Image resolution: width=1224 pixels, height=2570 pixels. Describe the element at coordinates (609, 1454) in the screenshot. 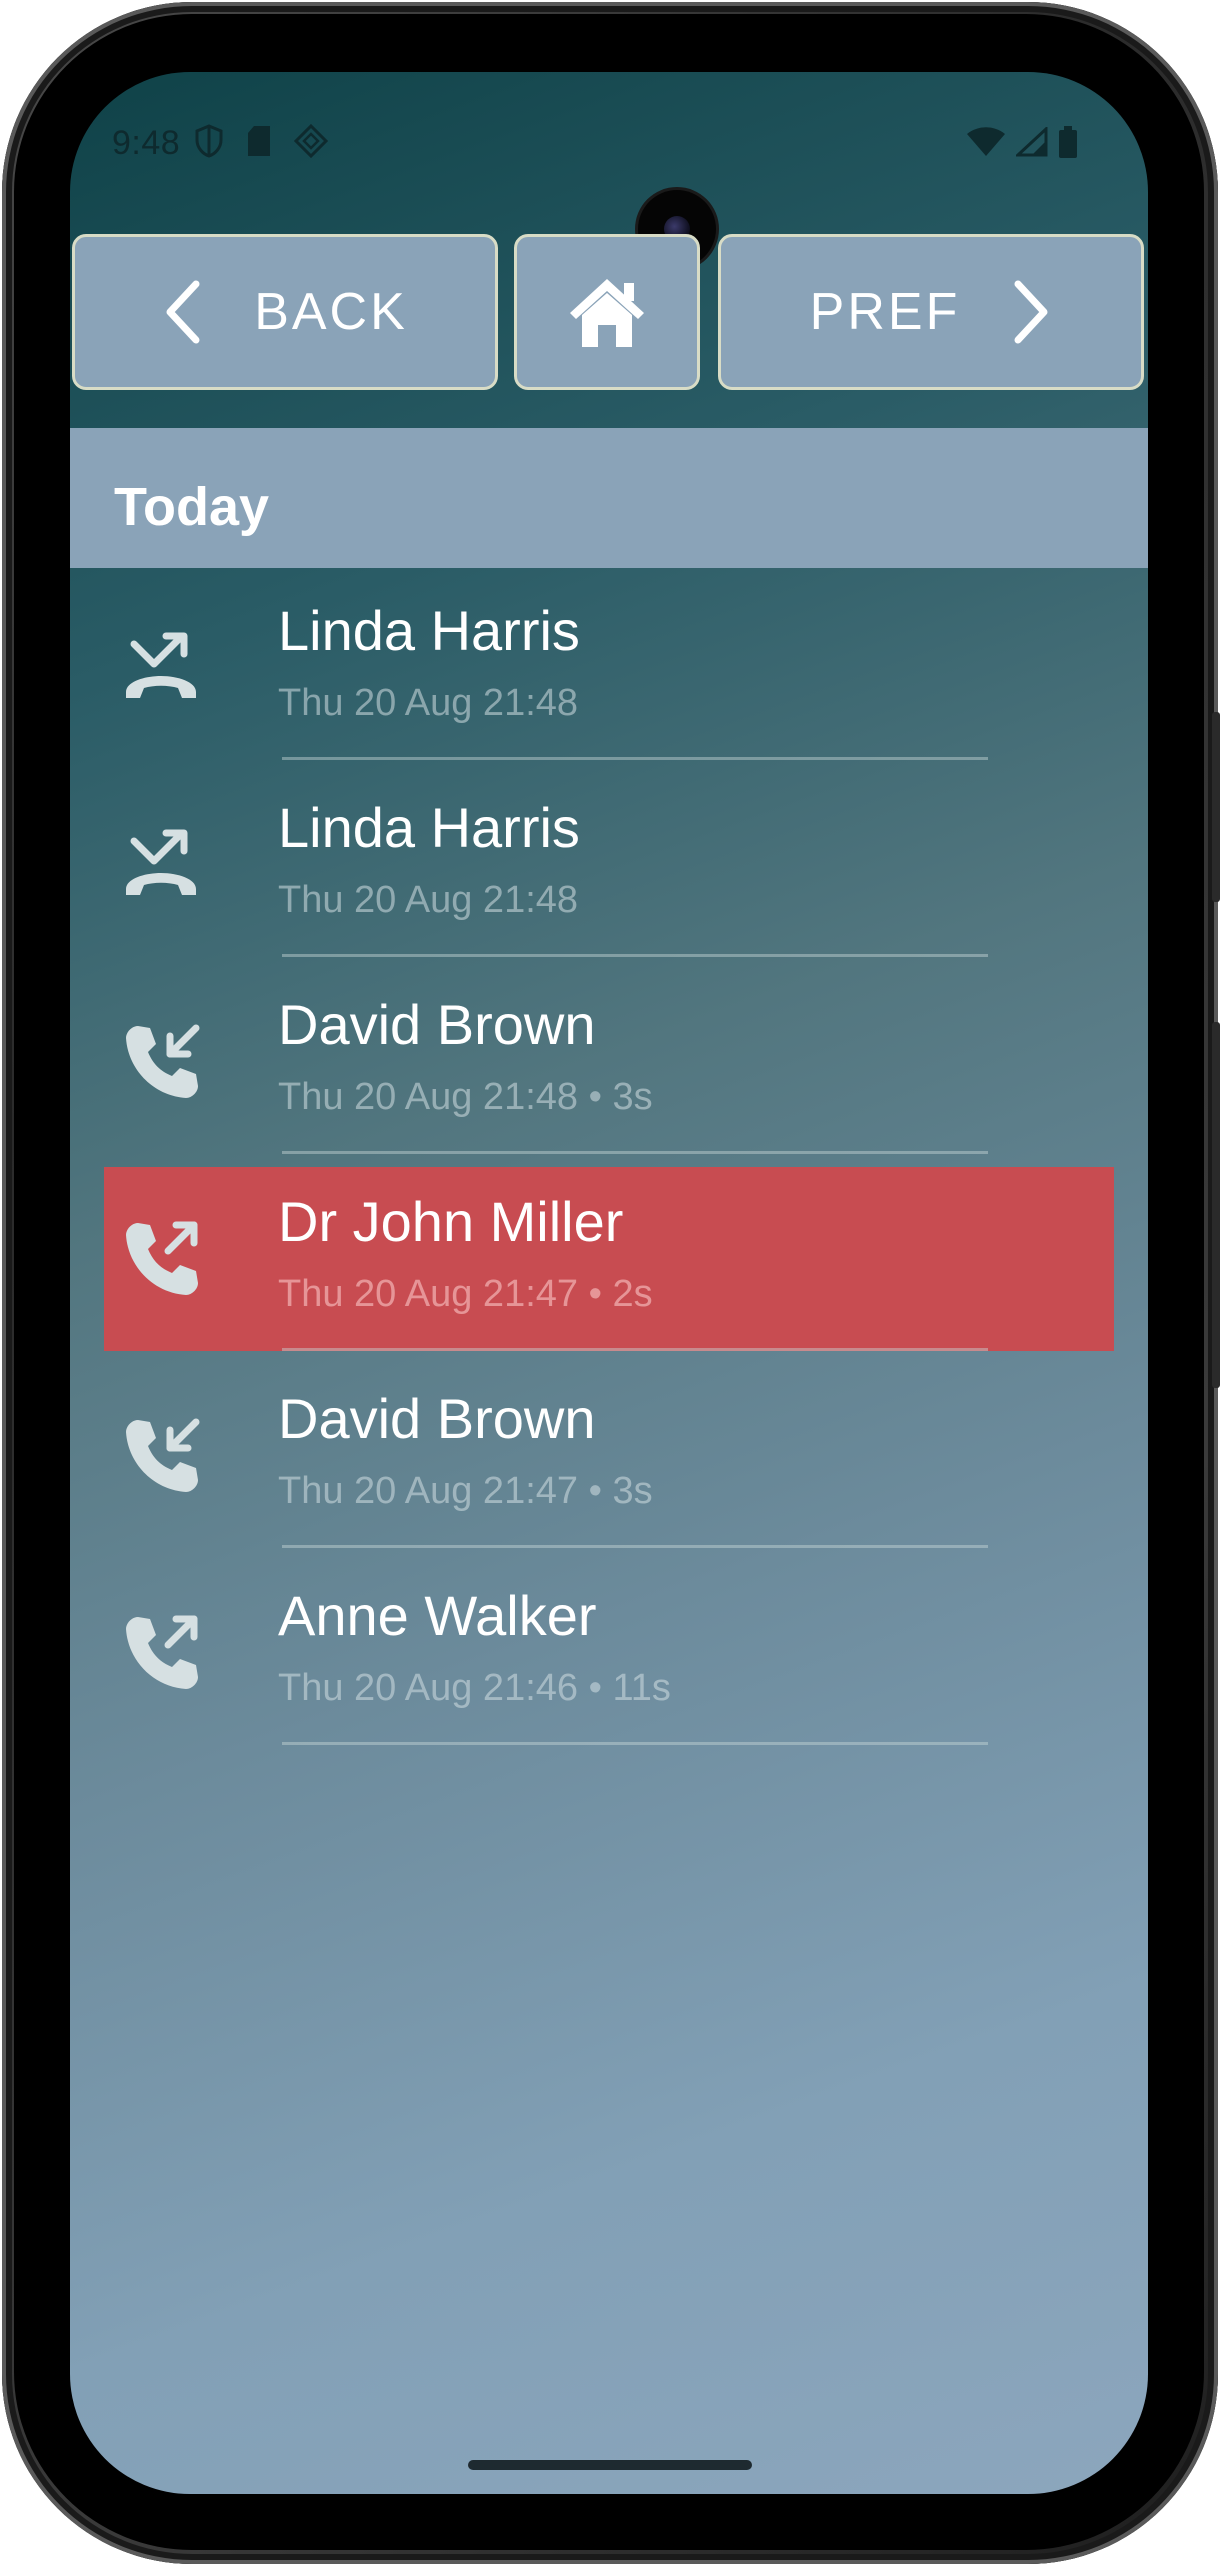

I see `call-log-item: David Brown Thu 20 Aug 21:47 • 3s` at that location.